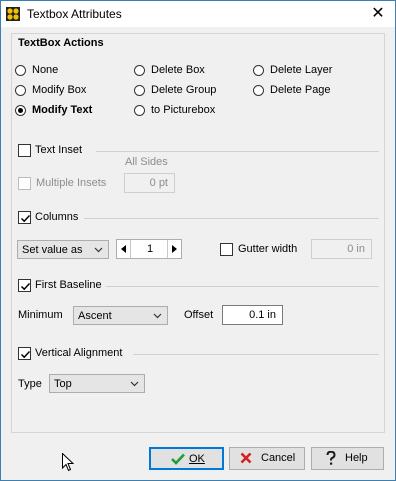 The width and height of the screenshot is (396, 481). I want to click on type-value: Top, so click(63, 384).